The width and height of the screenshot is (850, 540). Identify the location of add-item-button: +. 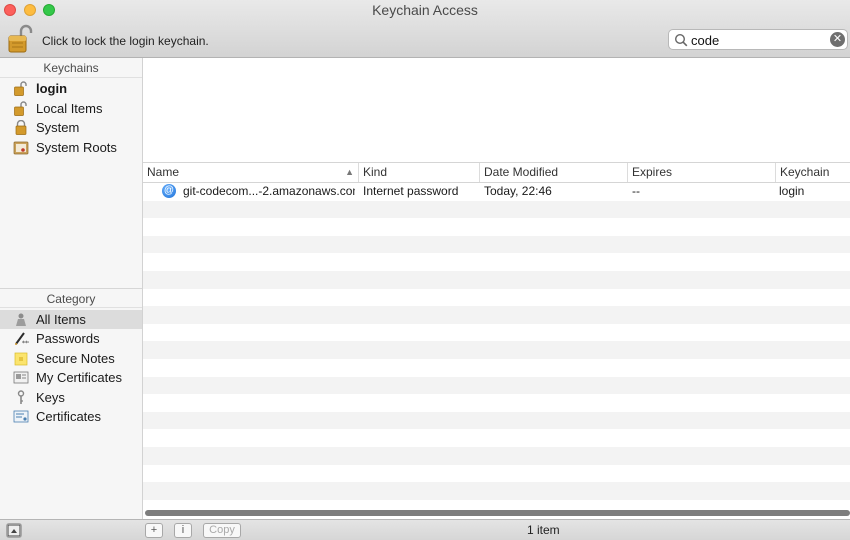
(154, 530).